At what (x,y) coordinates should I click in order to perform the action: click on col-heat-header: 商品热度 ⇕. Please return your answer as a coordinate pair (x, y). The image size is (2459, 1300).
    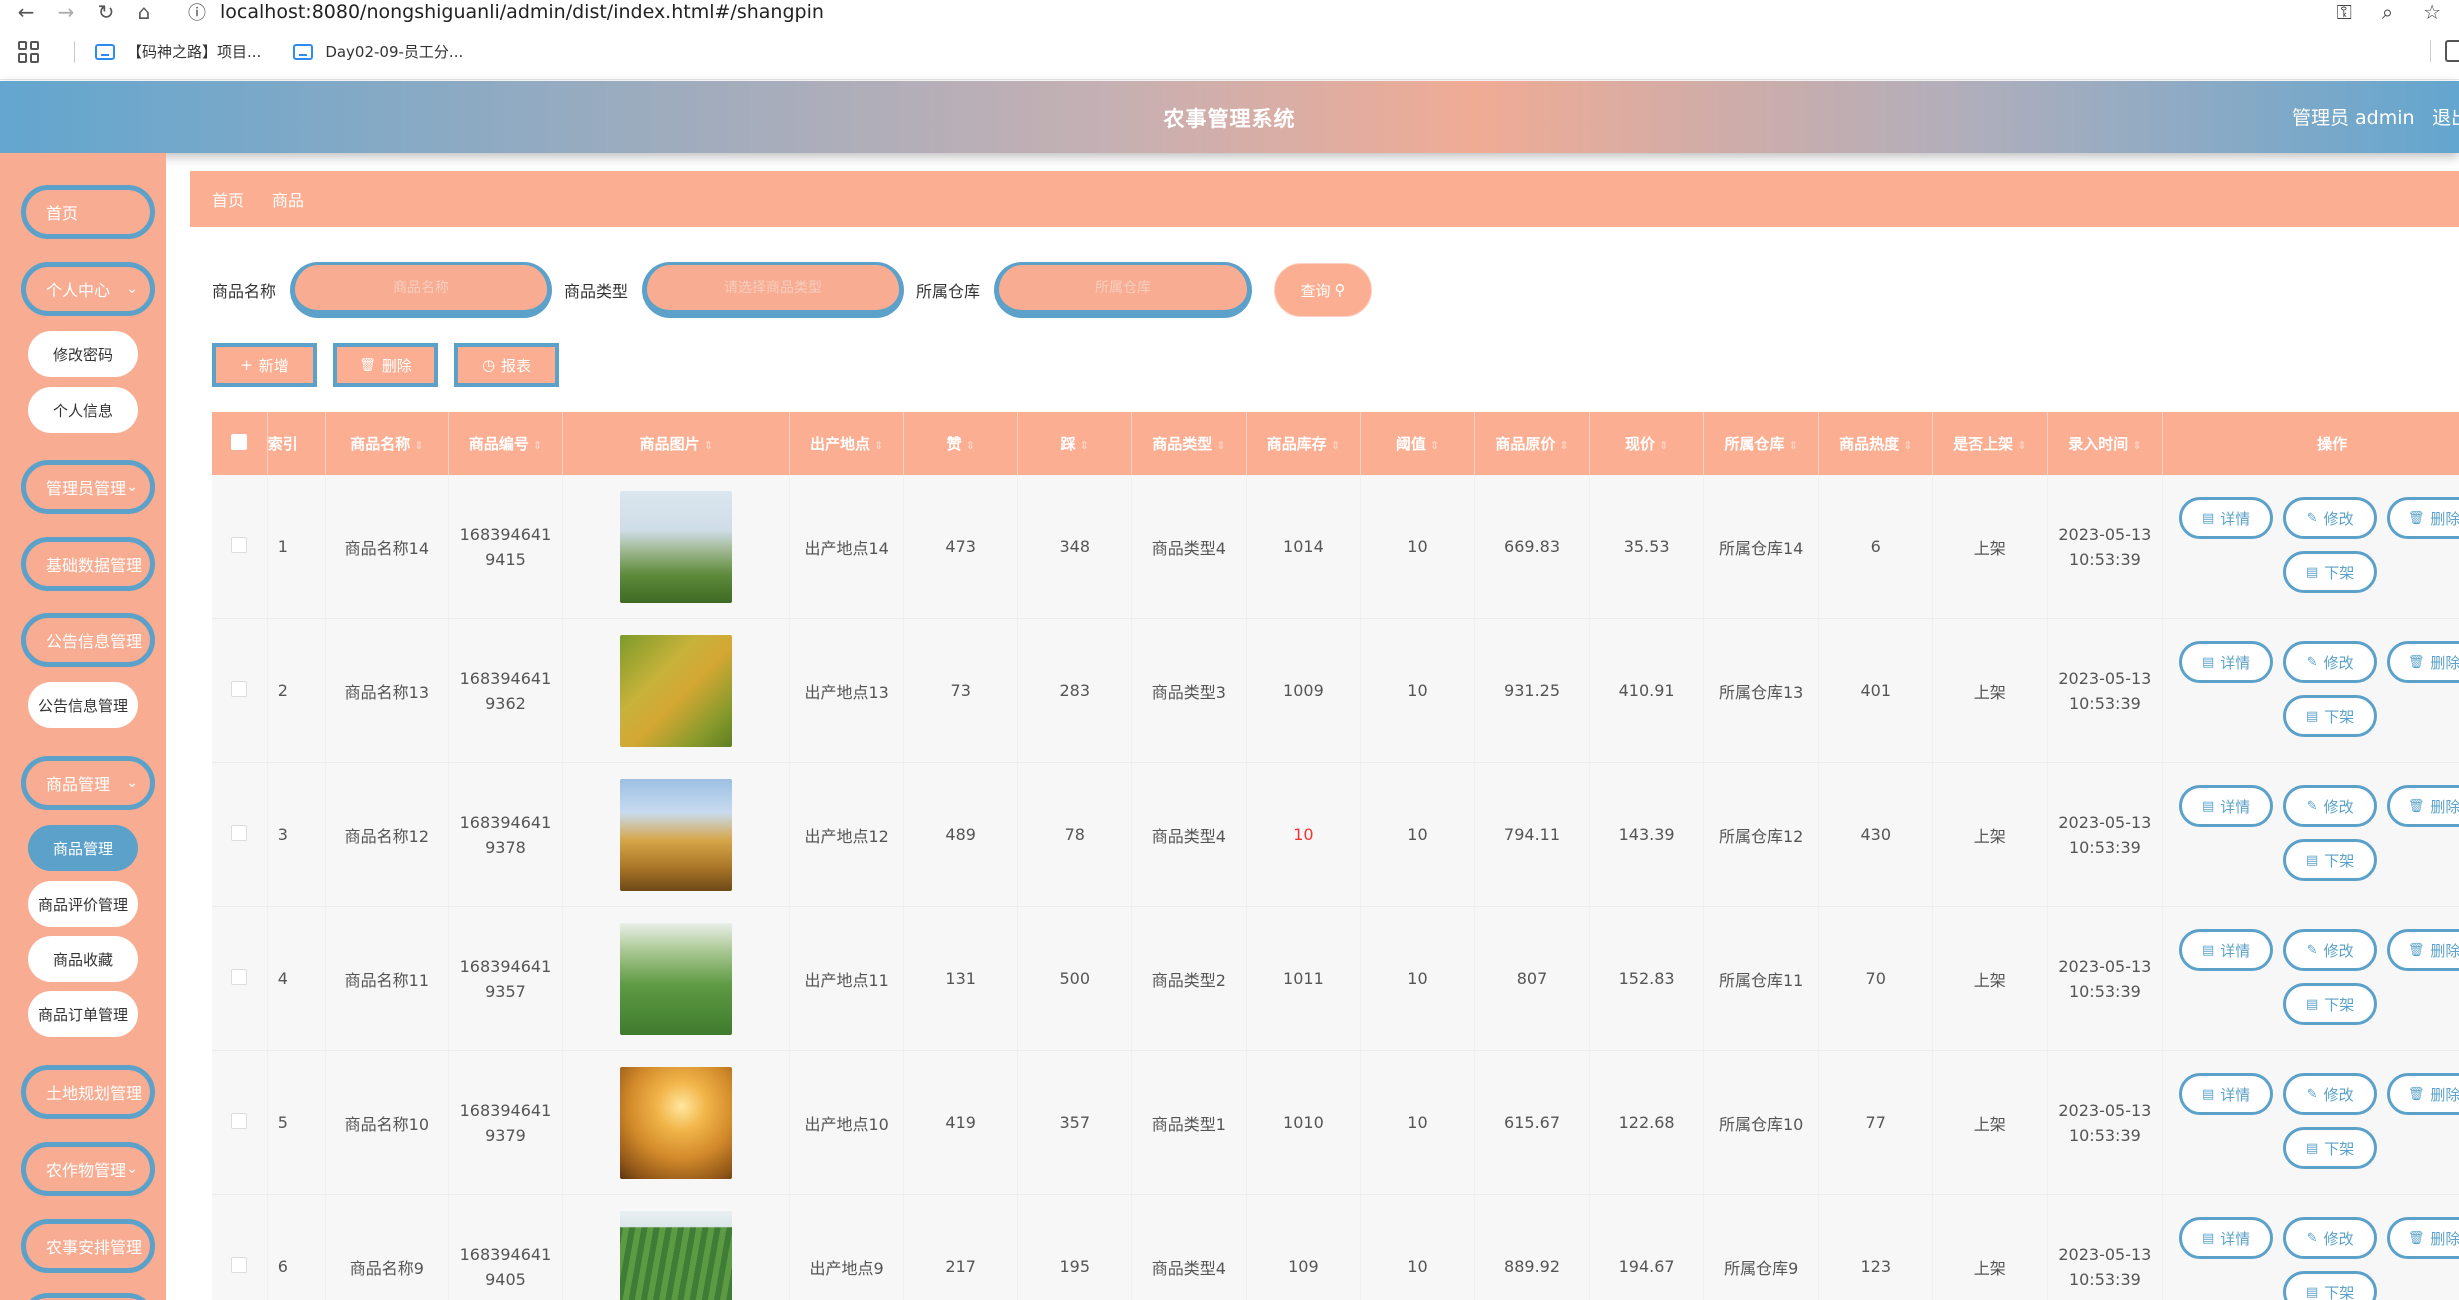
    Looking at the image, I should click on (1876, 443).